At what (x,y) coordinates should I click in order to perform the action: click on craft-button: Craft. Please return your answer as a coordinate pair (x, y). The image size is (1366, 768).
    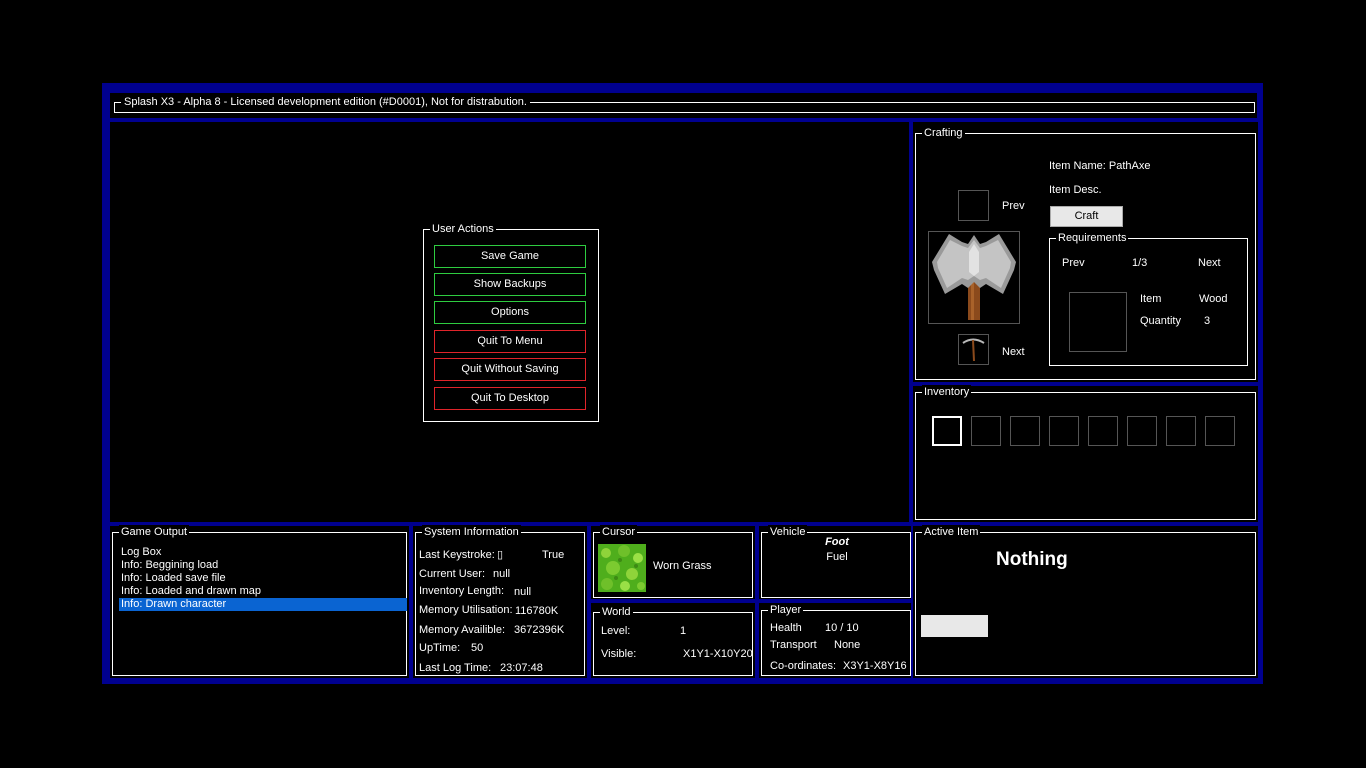
    Looking at the image, I should click on (1086, 216).